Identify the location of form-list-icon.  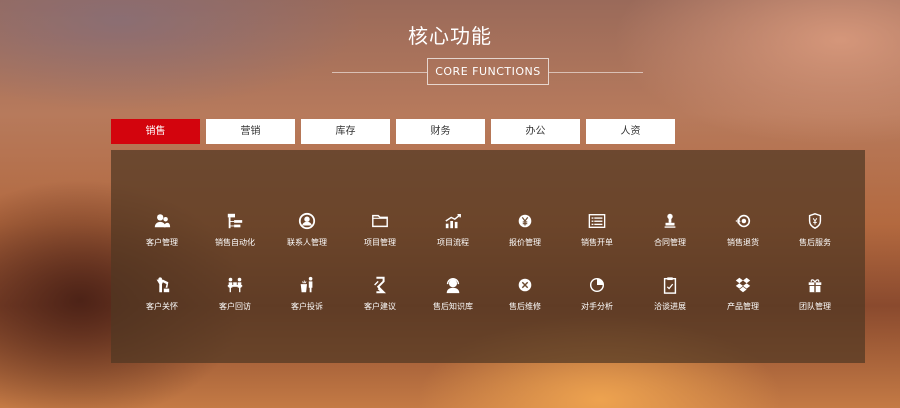
(597, 221).